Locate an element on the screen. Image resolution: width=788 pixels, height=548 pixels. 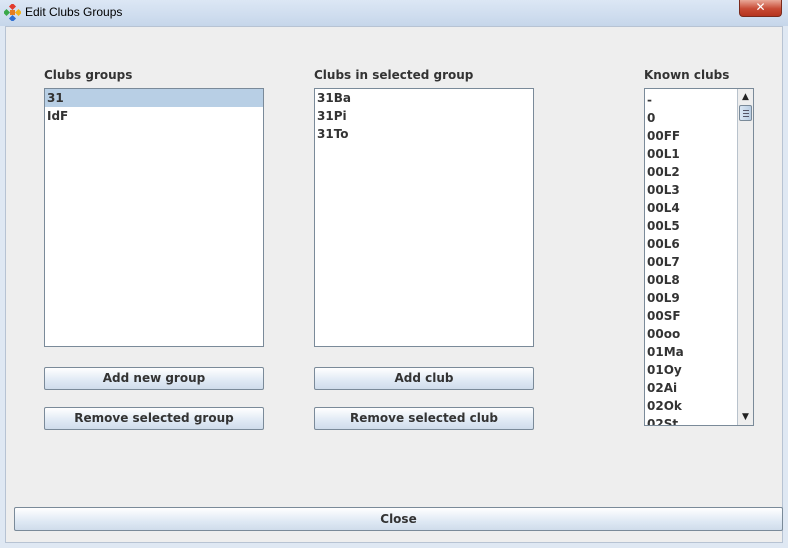
list-item: 00L8 is located at coordinates (691, 280).